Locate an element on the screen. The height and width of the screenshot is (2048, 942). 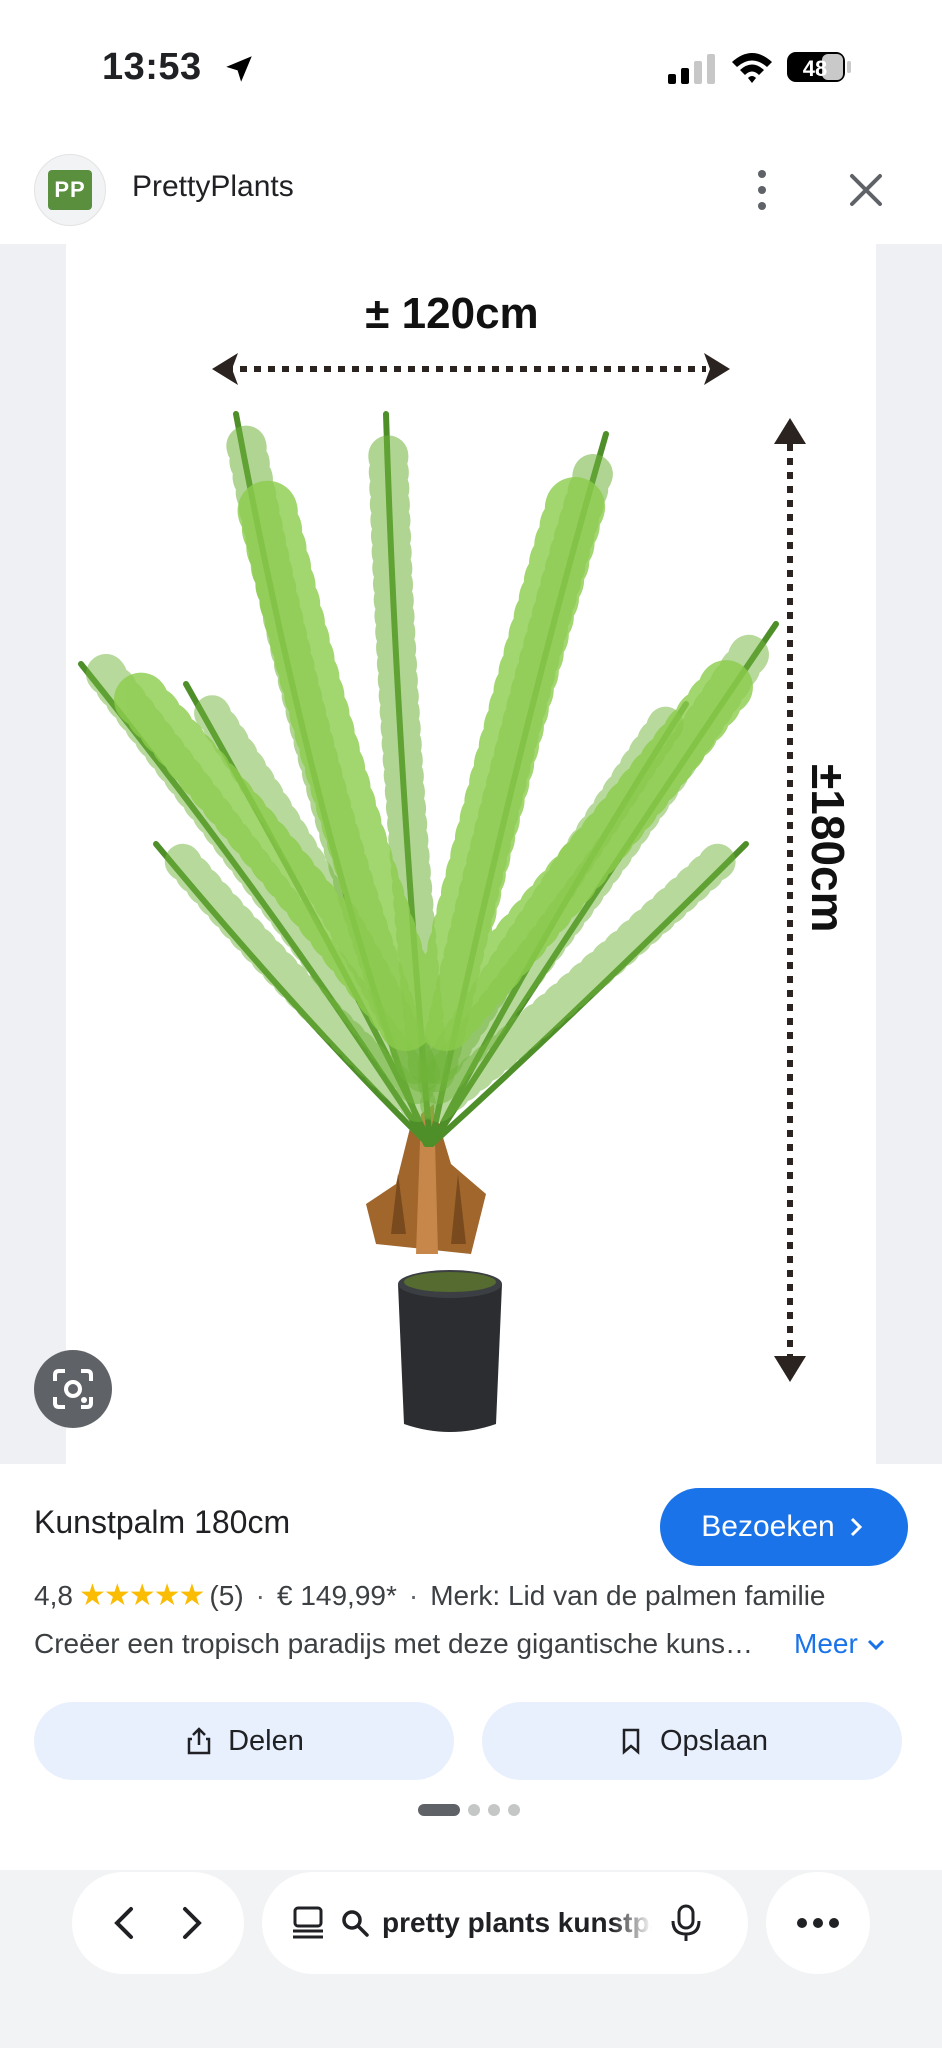
menu-button is located at coordinates (818, 1923).